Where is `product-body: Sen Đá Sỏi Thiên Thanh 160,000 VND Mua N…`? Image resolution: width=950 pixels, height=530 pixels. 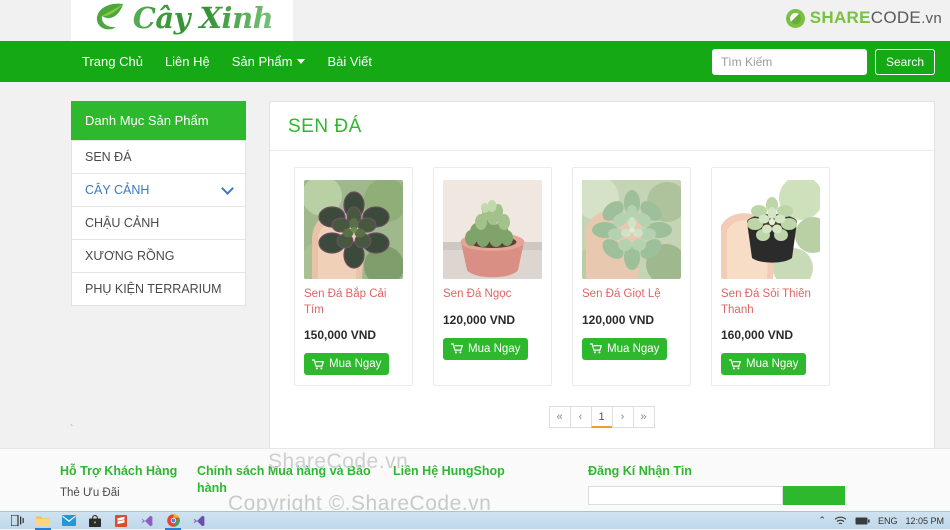
product-body: Sen Đá Sỏi Thiên Thanh 160,000 VND Mua N… is located at coordinates (770, 332).